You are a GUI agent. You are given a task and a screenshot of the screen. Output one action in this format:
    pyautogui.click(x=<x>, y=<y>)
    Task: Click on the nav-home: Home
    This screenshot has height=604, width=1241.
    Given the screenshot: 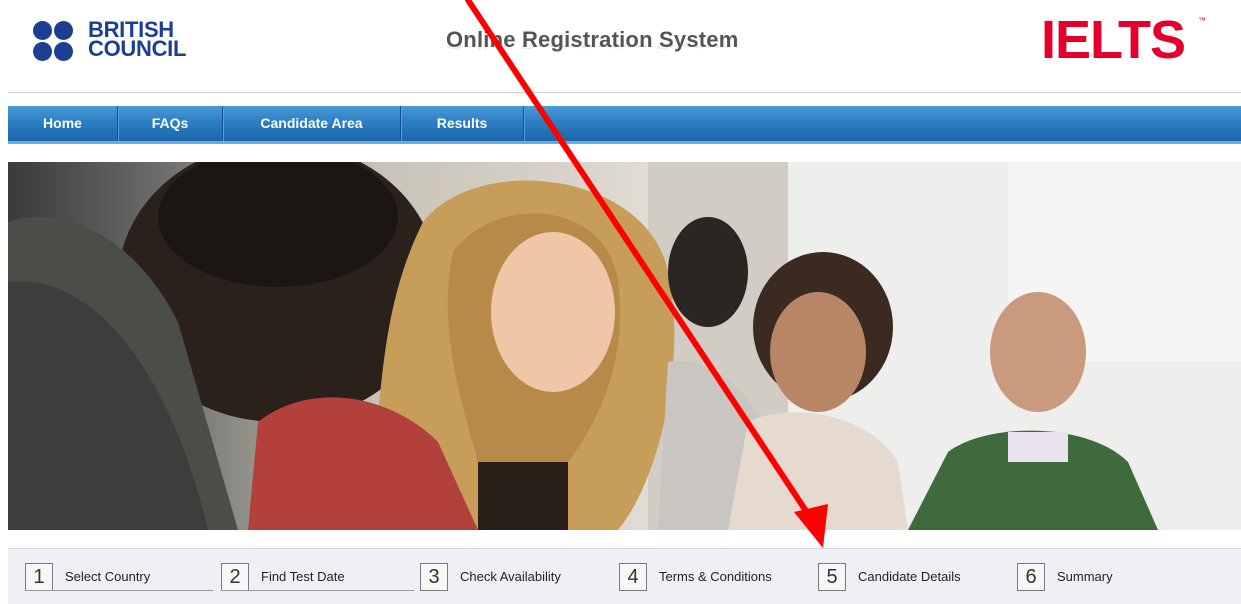 What is the action you would take?
    pyautogui.click(x=63, y=123)
    